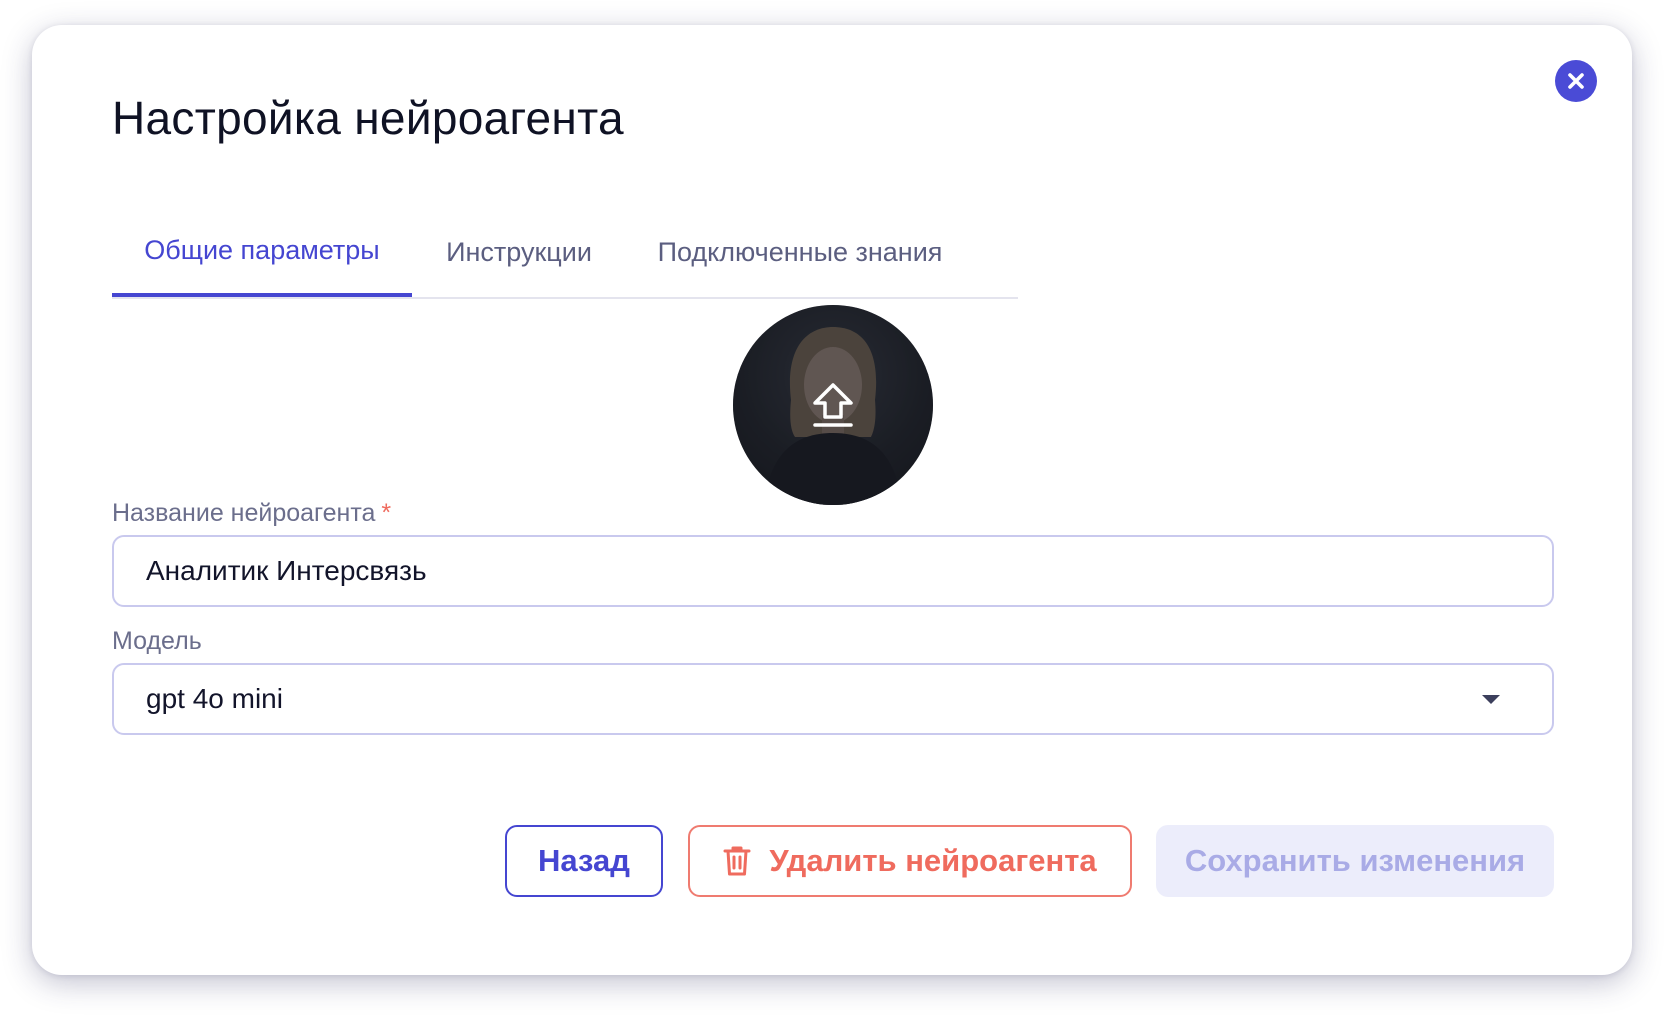  I want to click on delete-agent-label: Удалить нейроагента, so click(933, 860).